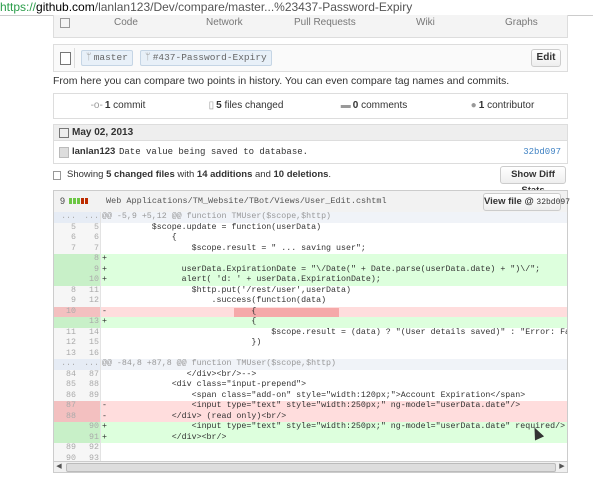 The width and height of the screenshot is (593, 484). What do you see at coordinates (88, 448) in the screenshot?
I see `new-line-number: 92` at bounding box center [88, 448].